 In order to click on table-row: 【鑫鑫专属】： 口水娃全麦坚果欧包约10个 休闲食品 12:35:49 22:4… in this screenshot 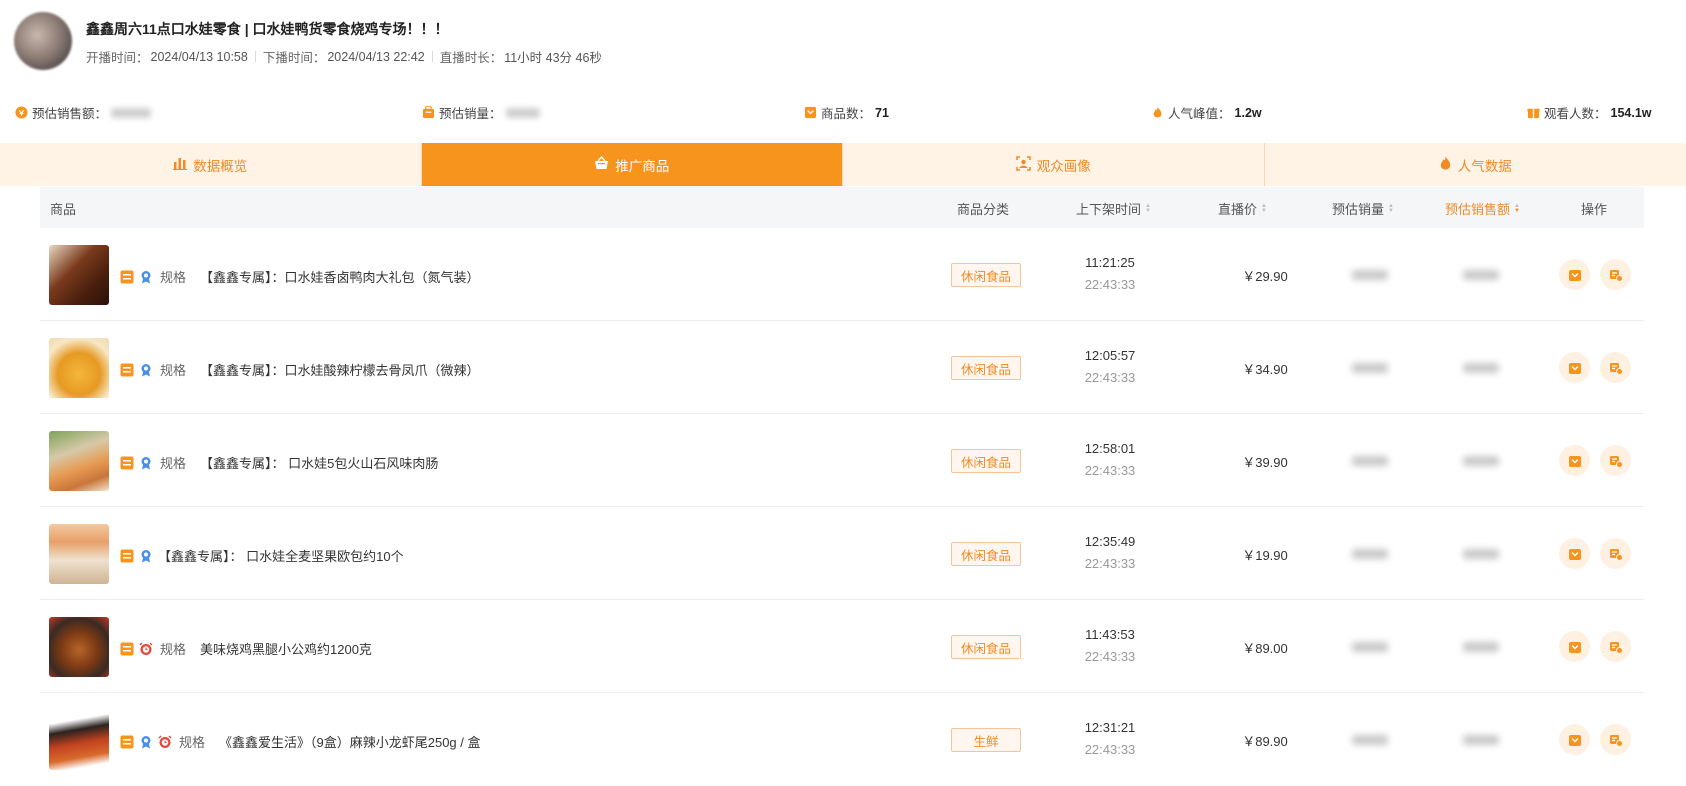, I will do `click(842, 553)`.